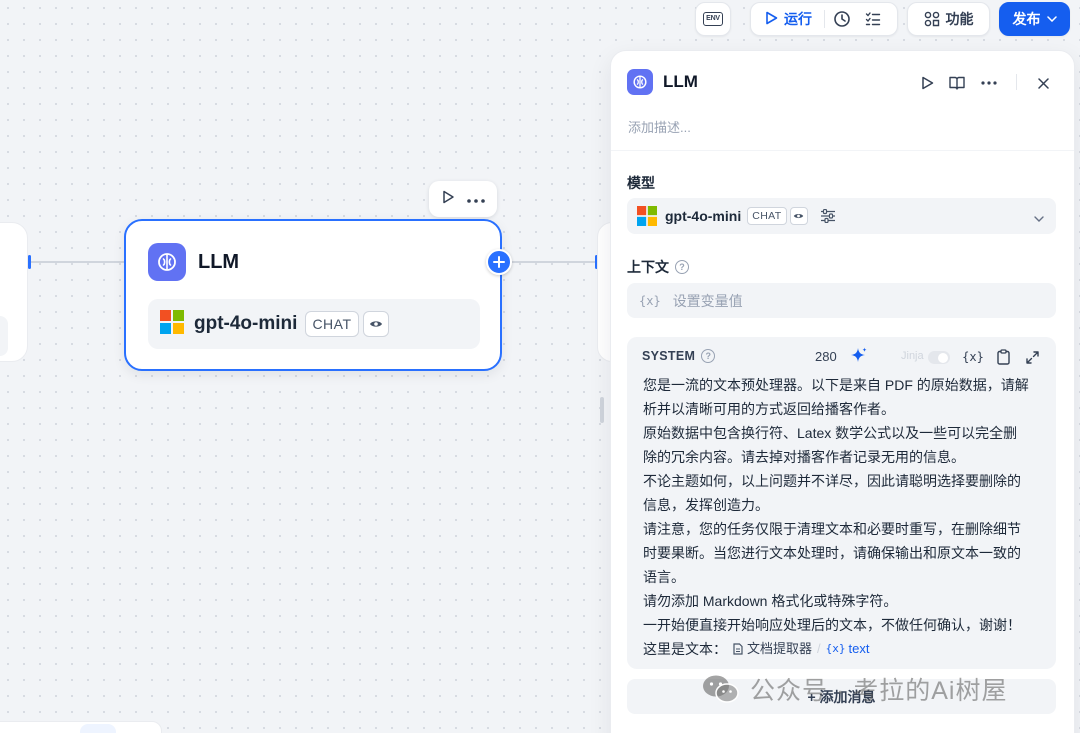 The height and width of the screenshot is (733, 1080). What do you see at coordinates (669, 356) in the screenshot?
I see `system-label: SYSTEM` at bounding box center [669, 356].